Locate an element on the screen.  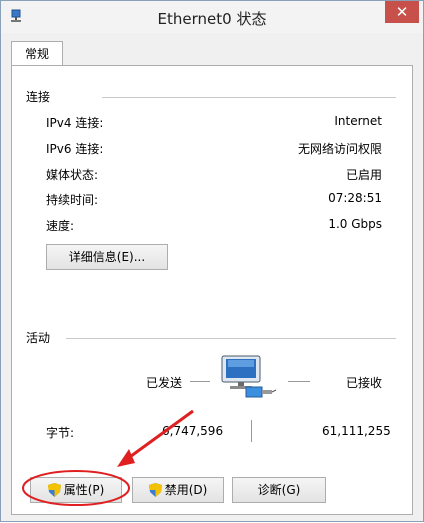
annotation-overlay is located at coordinates (108, 457).